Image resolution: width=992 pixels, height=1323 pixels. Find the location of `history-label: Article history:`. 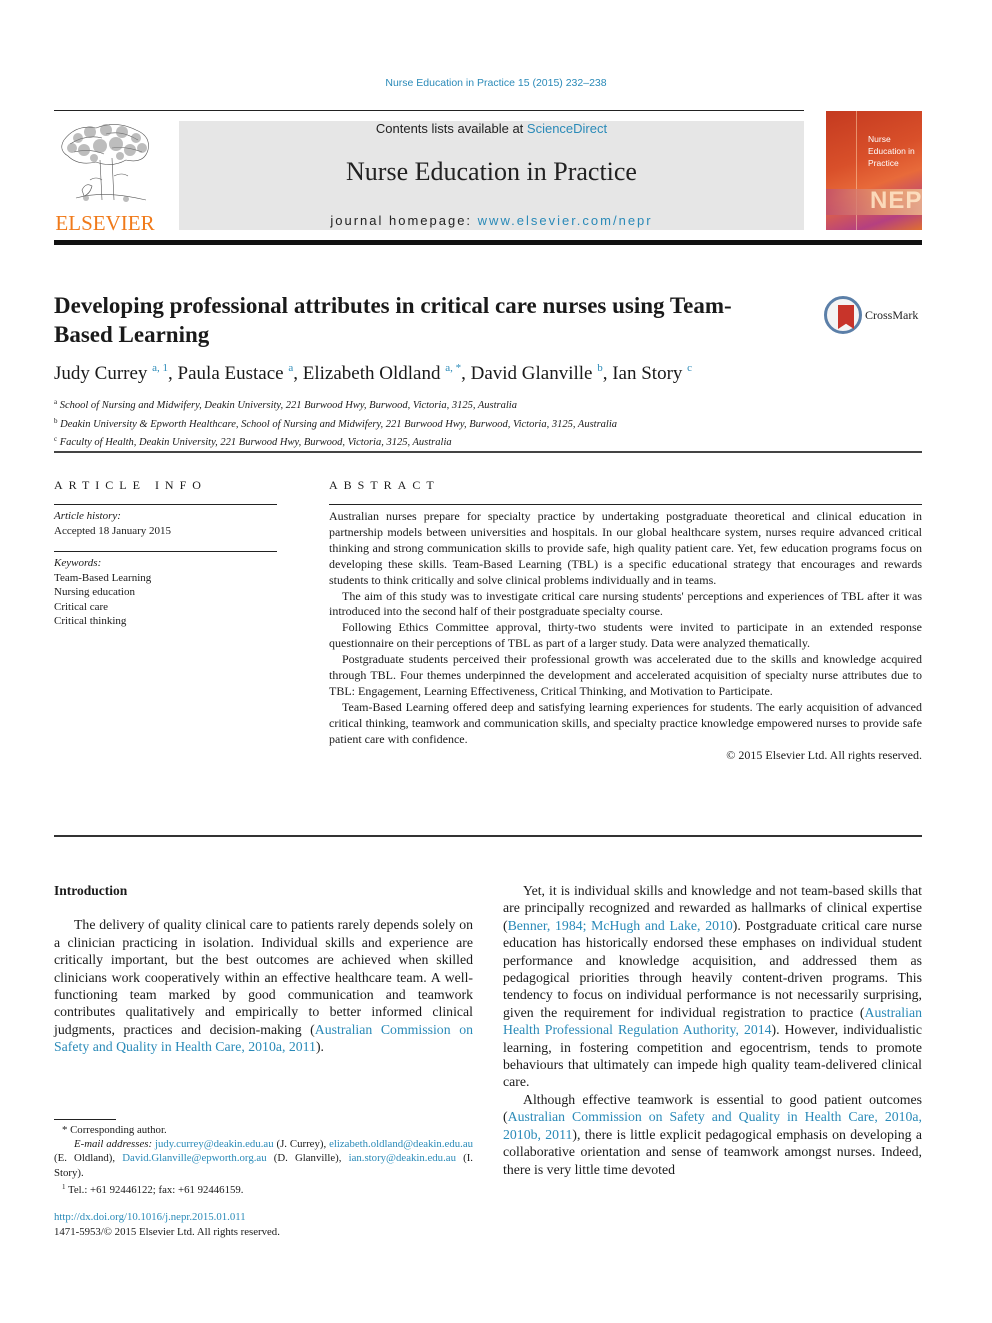

history-label: Article history: is located at coordinates (87, 516).